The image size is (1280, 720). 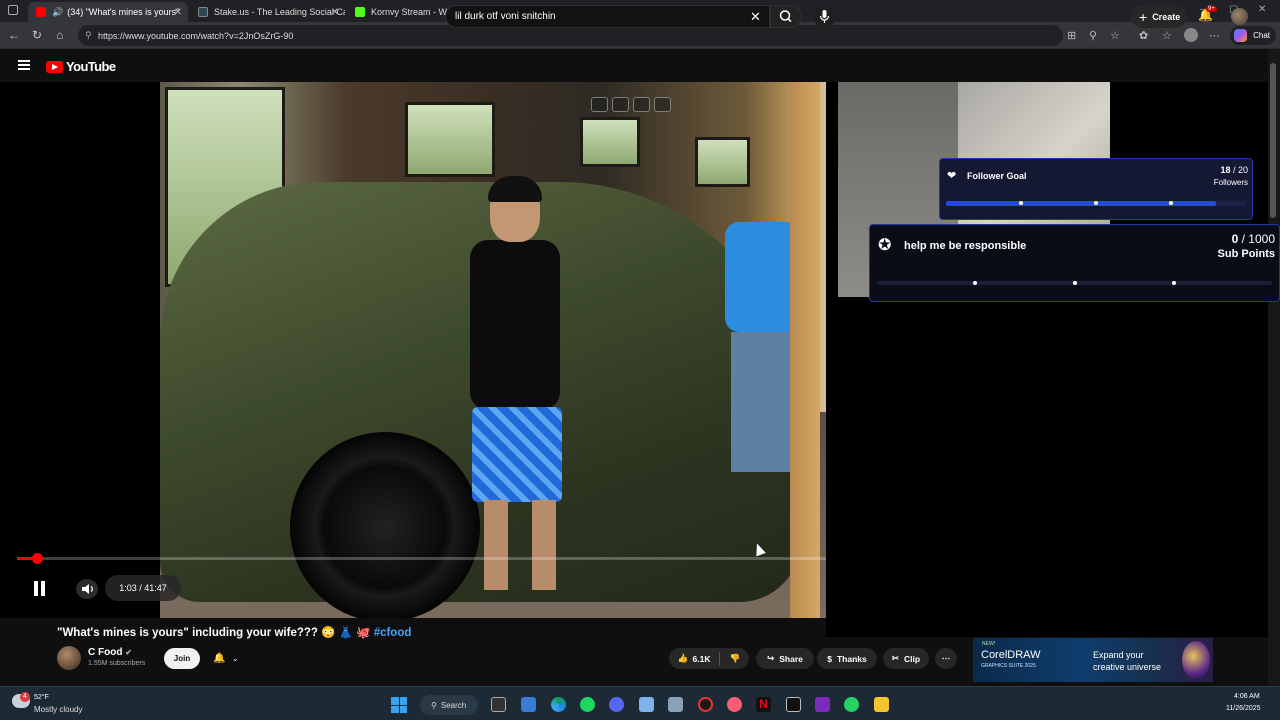 I want to click on tab-actions-icon, so click(x=13, y=10).